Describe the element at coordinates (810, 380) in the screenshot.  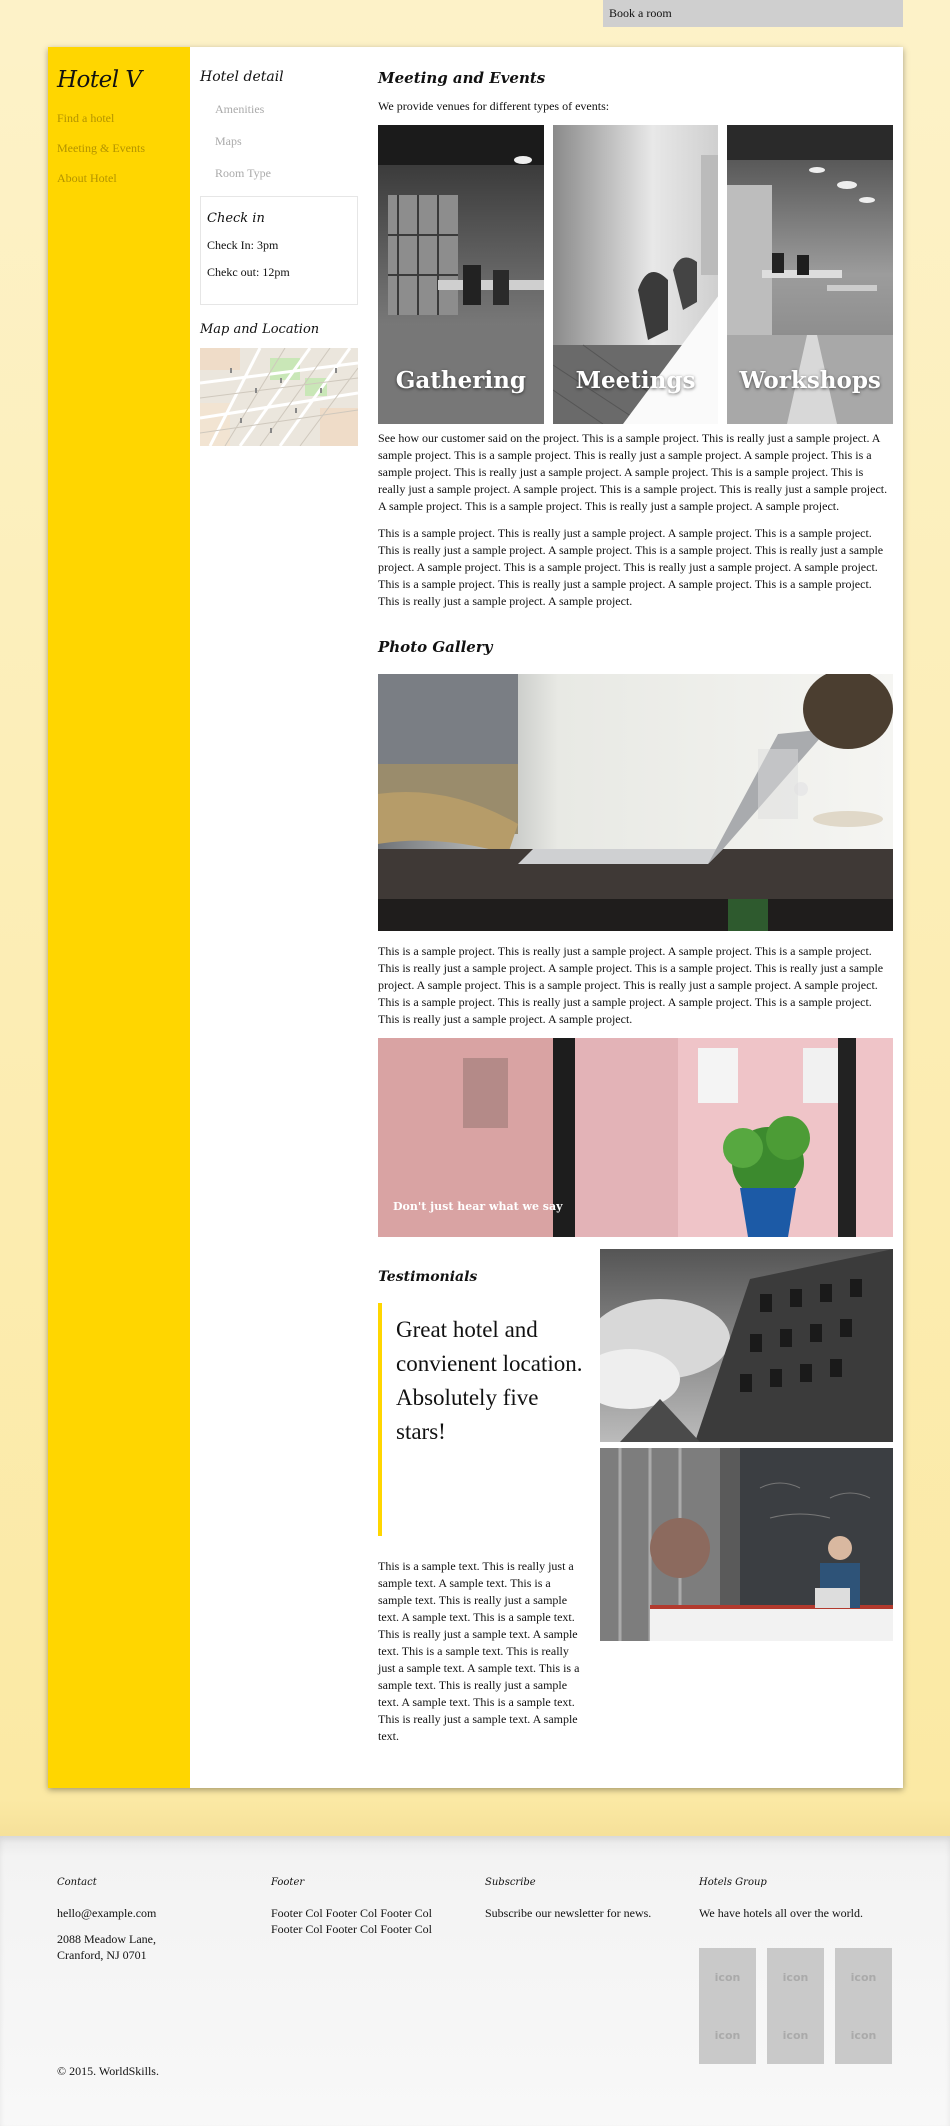
I see `tile-workshops-label: Workshops` at that location.